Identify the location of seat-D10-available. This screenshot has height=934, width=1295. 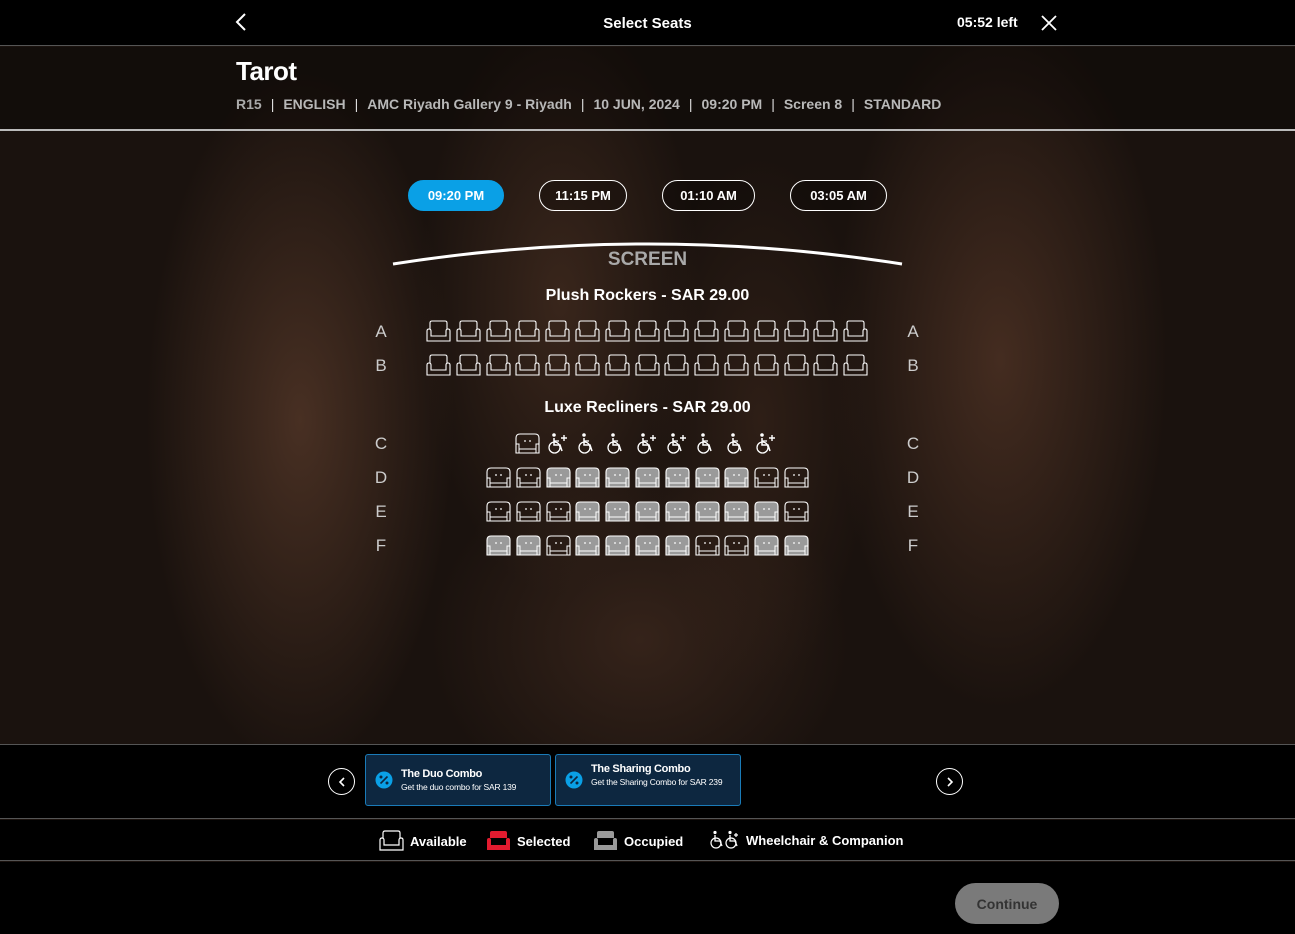
(766, 477).